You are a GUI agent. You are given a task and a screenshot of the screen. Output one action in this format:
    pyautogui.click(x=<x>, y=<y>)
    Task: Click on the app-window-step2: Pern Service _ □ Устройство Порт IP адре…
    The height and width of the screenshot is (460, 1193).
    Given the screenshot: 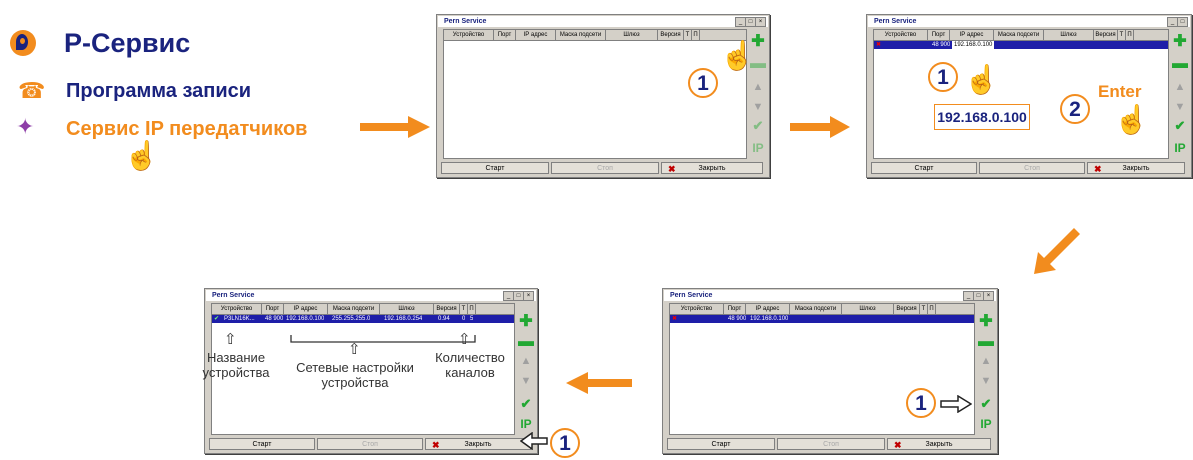 What is the action you would take?
    pyautogui.click(x=1029, y=96)
    